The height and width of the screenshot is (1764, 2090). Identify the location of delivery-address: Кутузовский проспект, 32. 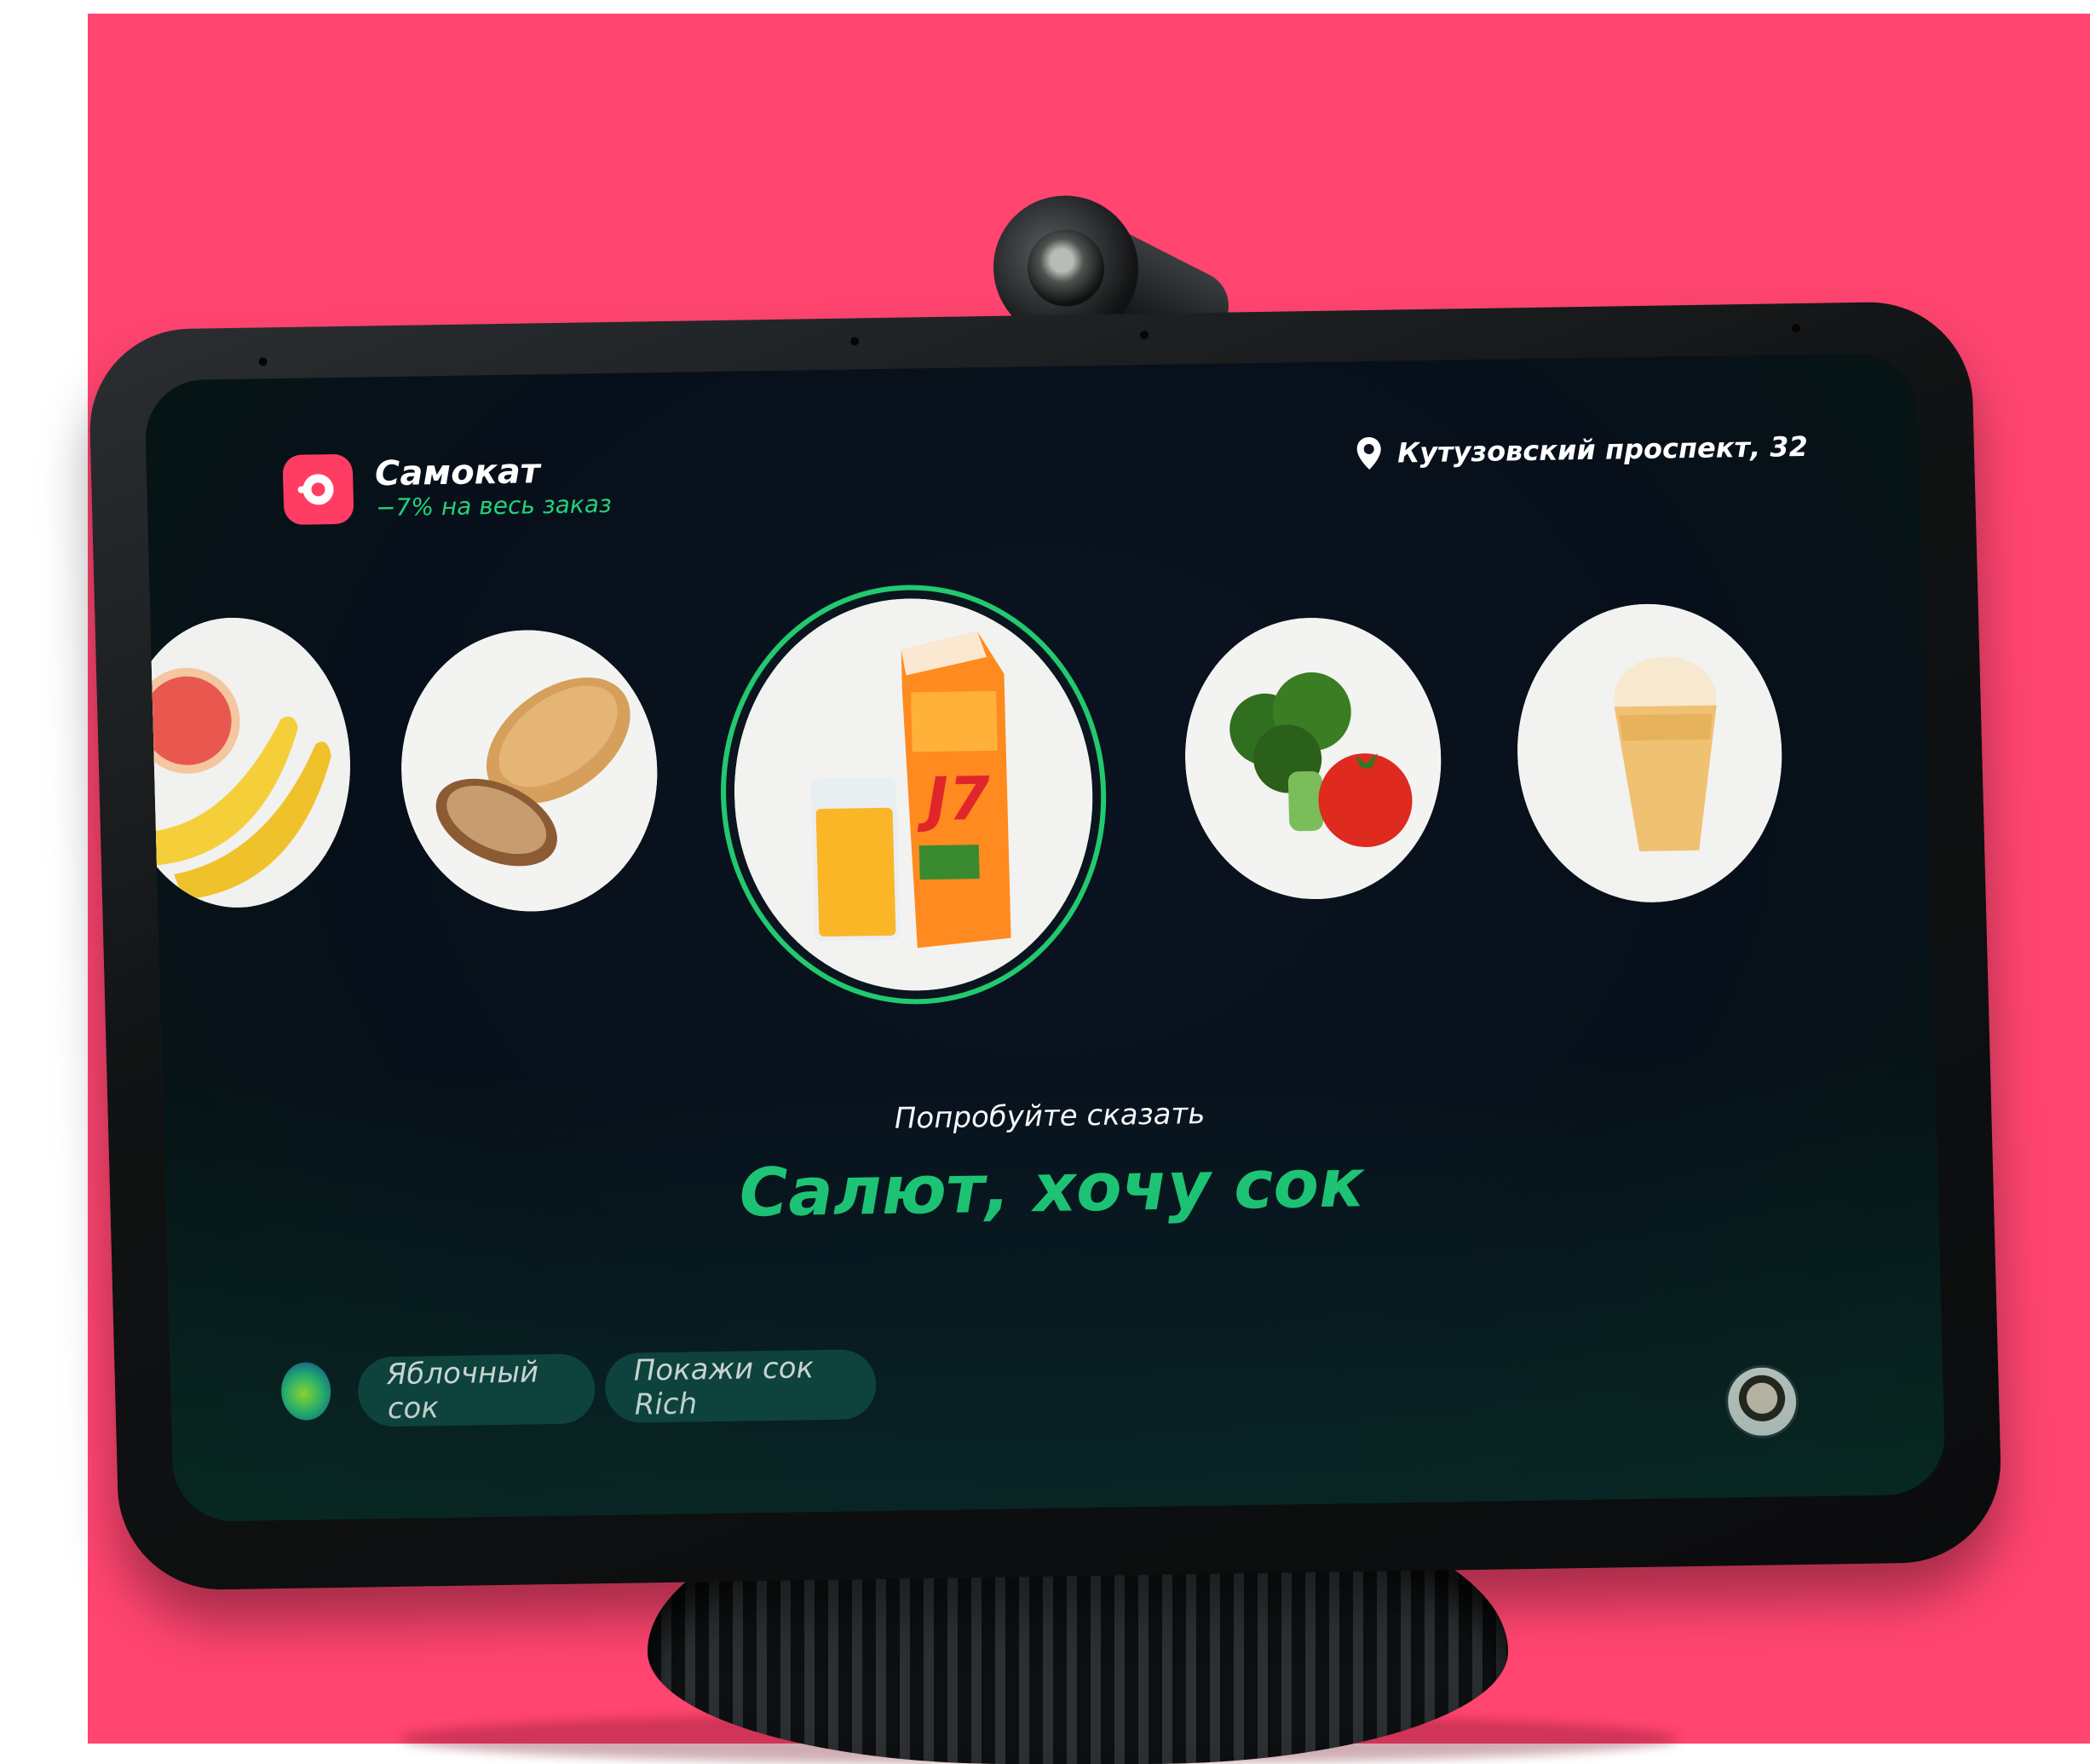
(1582, 450).